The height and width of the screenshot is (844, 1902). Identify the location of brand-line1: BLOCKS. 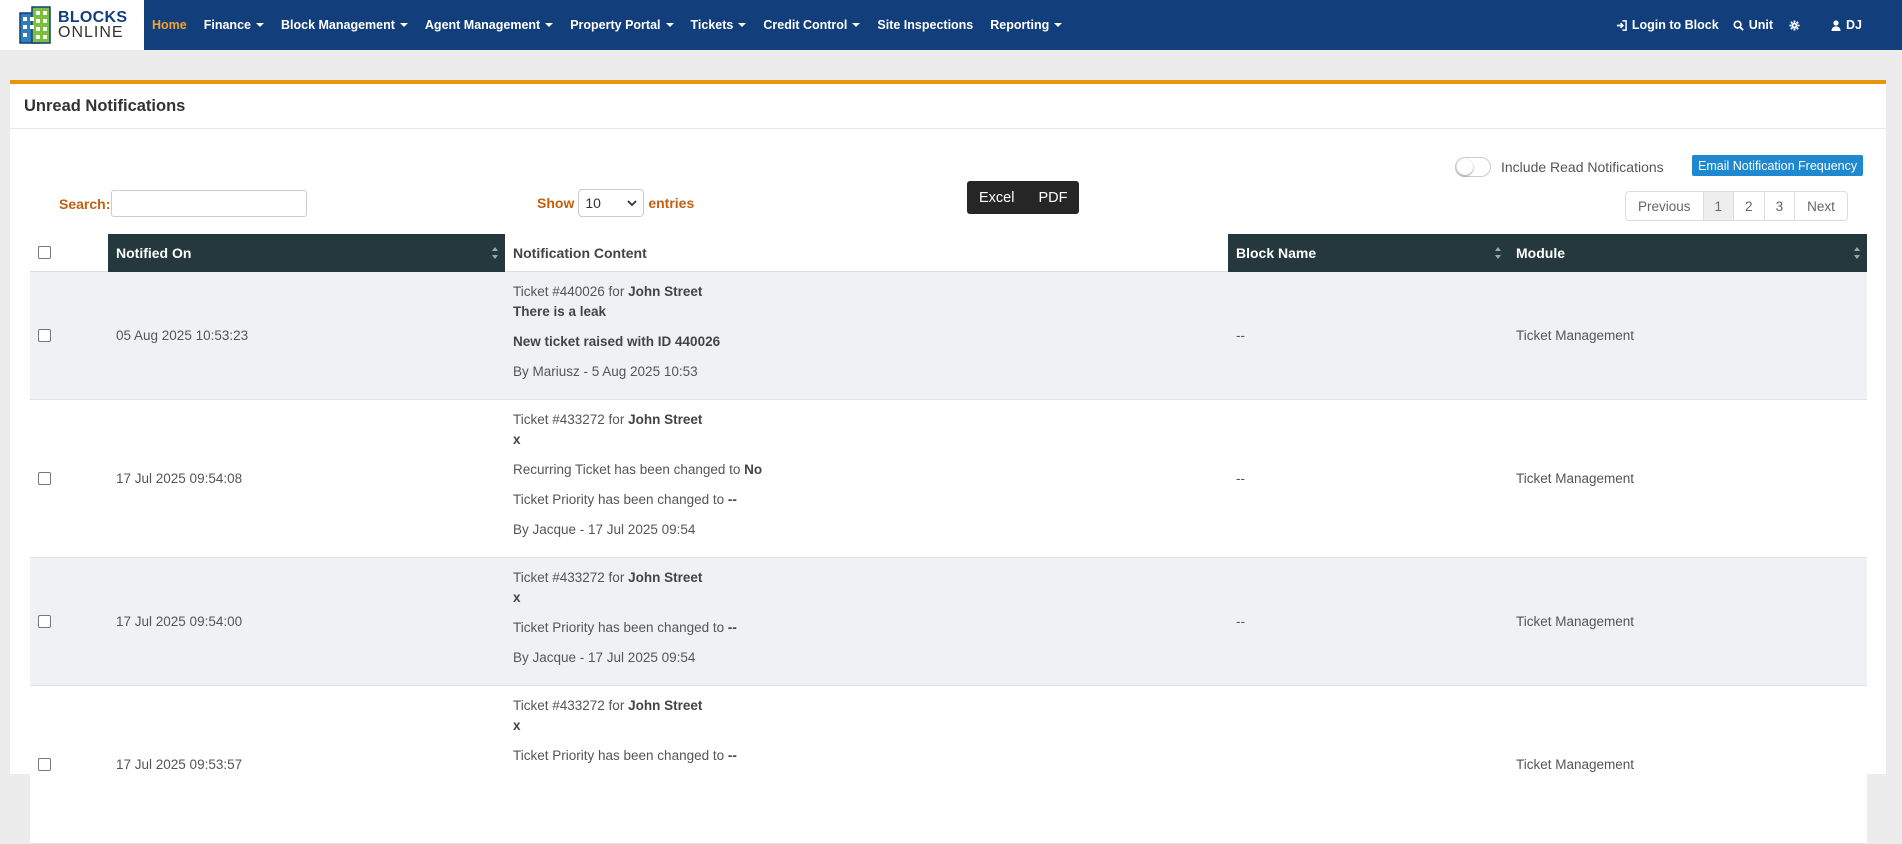
(93, 17).